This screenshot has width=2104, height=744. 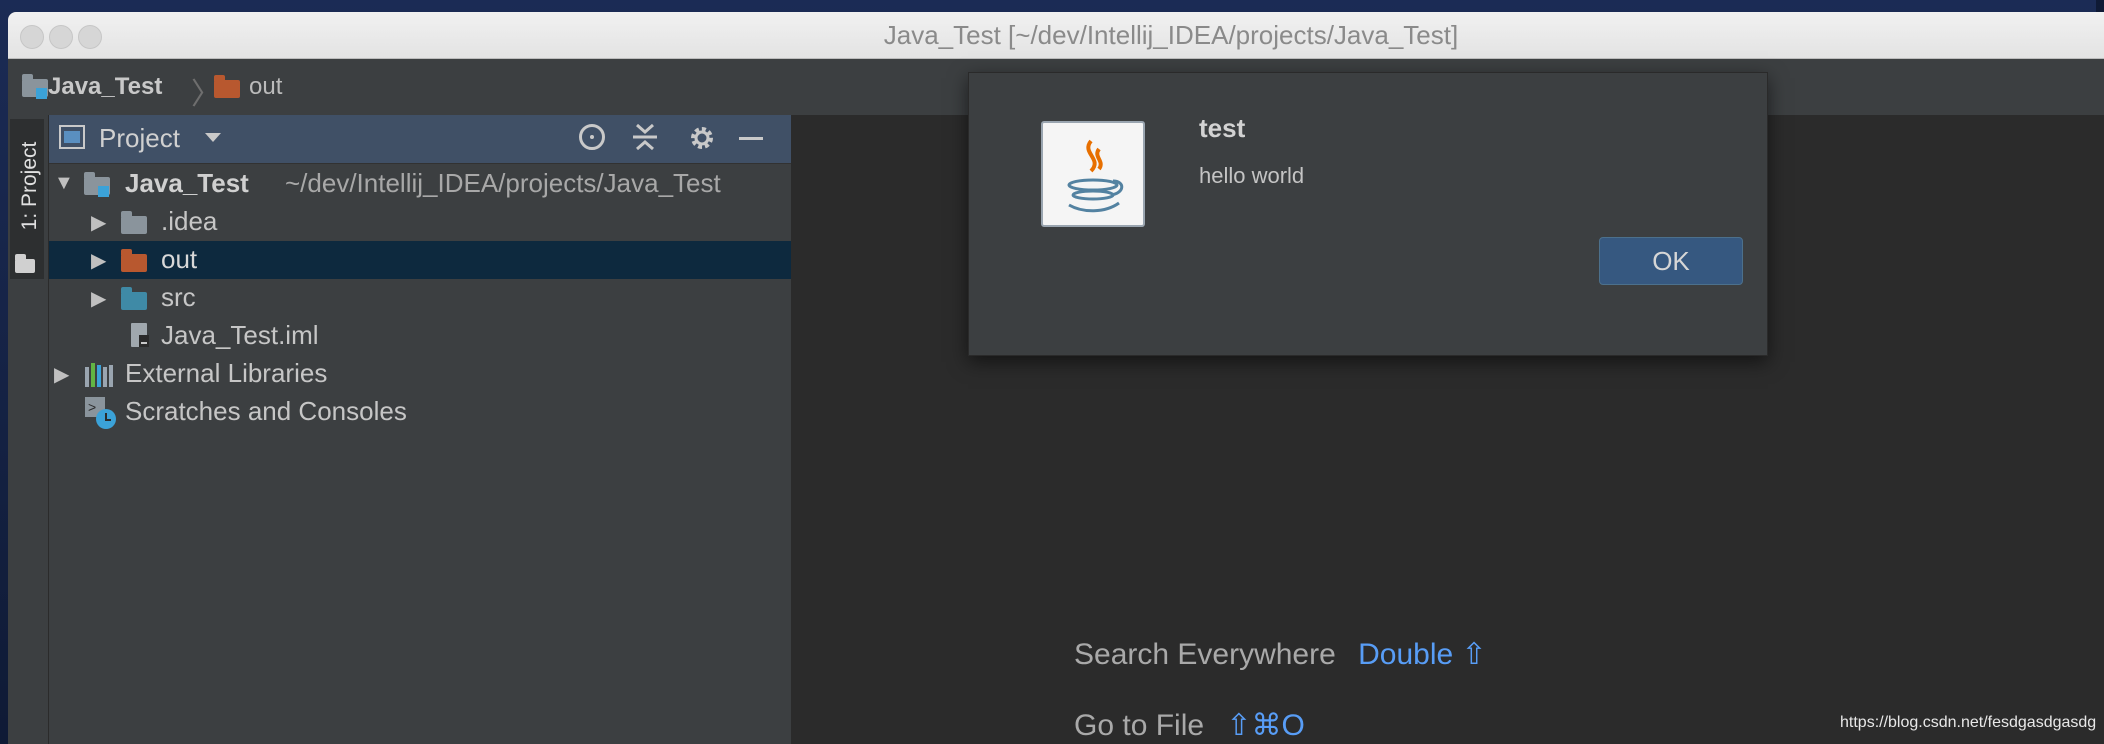 I want to click on project-tool-tab-label: 1: Project, so click(x=29, y=186).